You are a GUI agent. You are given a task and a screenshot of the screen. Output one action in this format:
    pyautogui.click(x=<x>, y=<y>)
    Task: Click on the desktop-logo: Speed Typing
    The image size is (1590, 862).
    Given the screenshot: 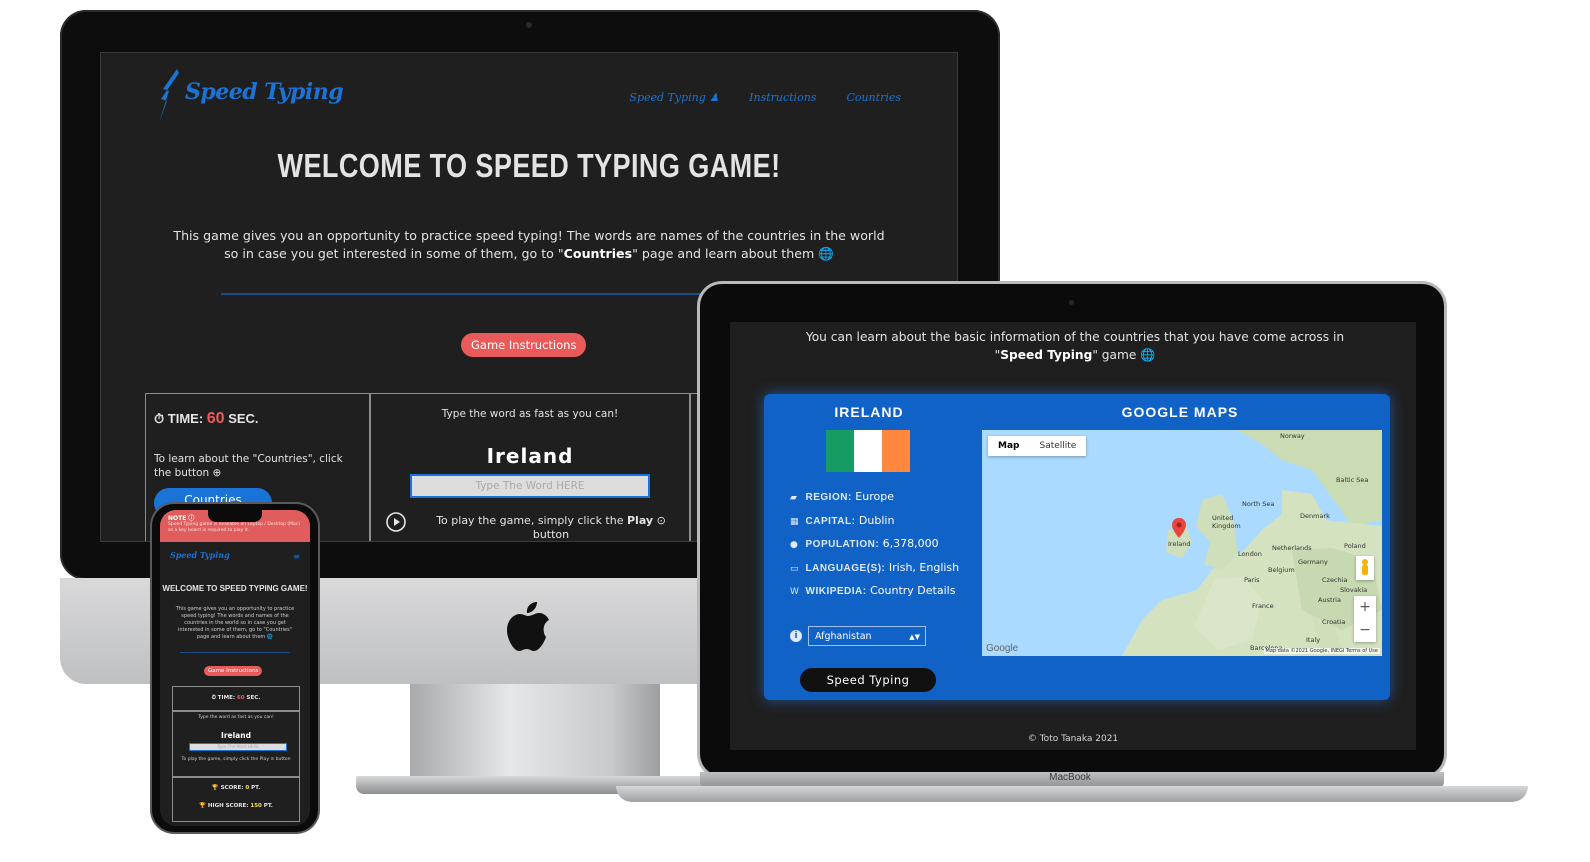 What is the action you would take?
    pyautogui.click(x=250, y=96)
    